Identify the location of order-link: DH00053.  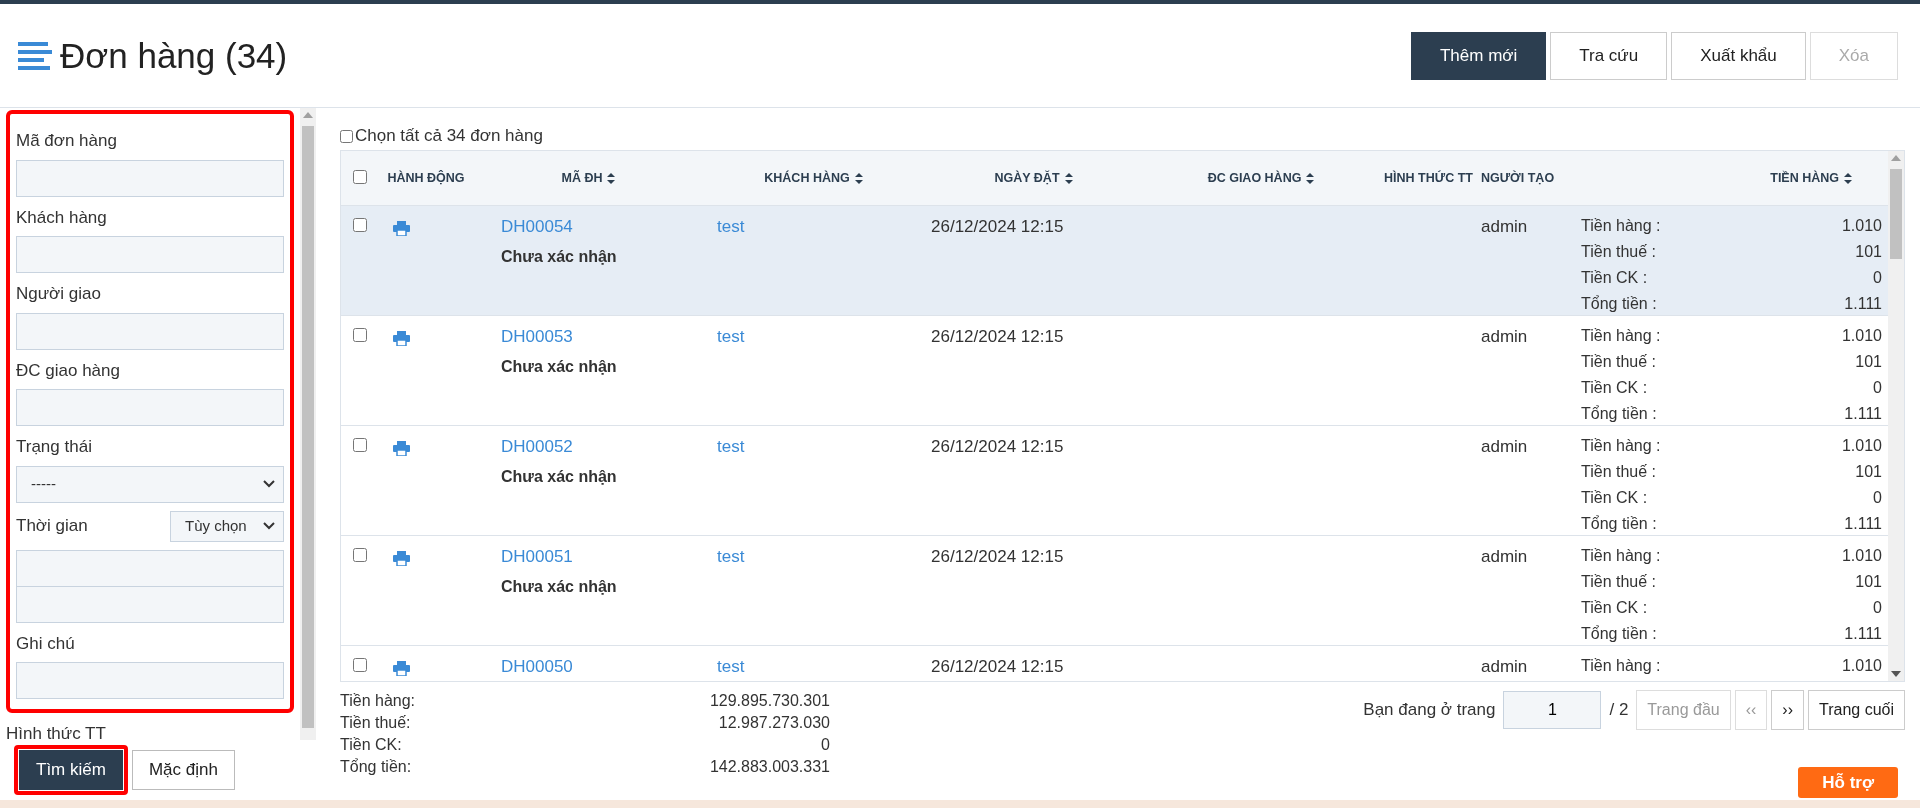
(537, 336).